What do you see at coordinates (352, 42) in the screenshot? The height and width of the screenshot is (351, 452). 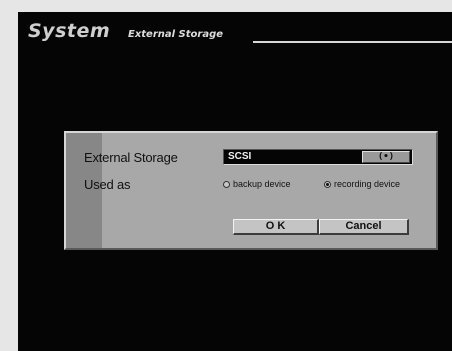 I see `header-divider` at bounding box center [352, 42].